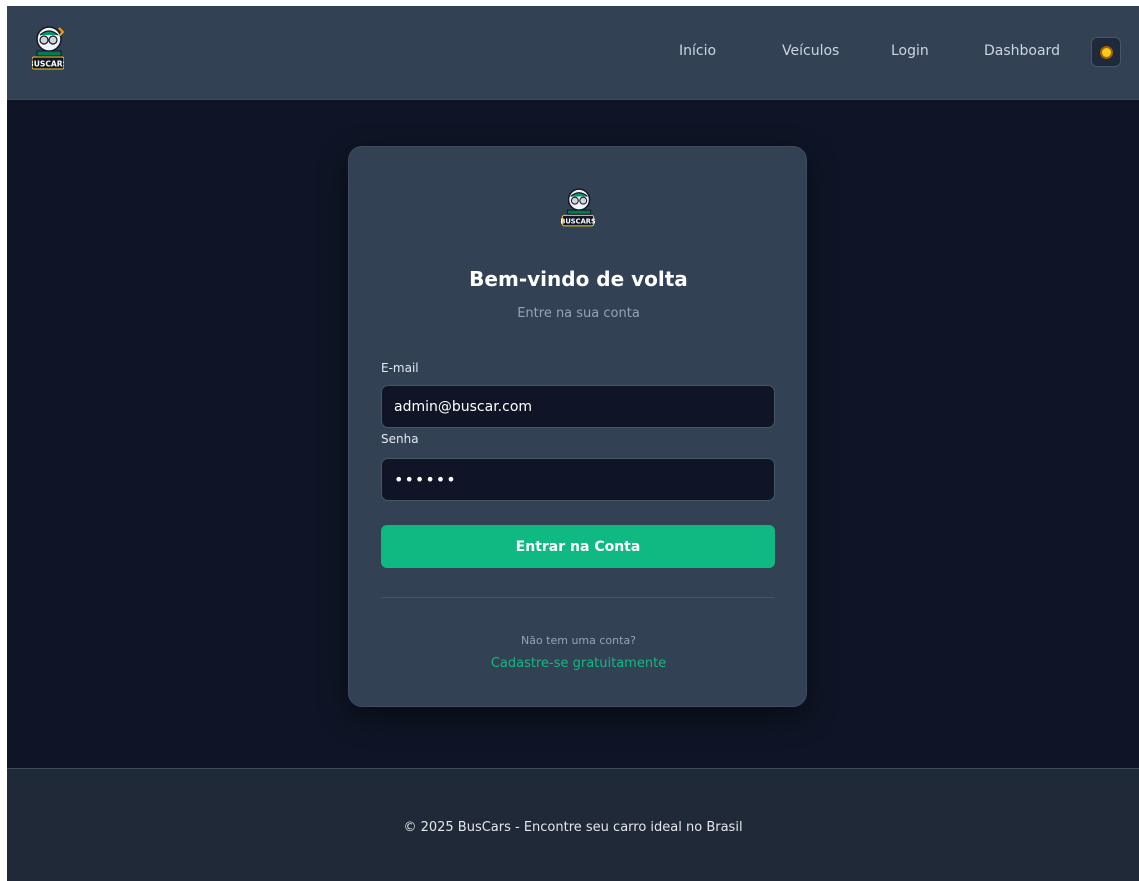 Image resolution: width=1139 pixels, height=881 pixels. What do you see at coordinates (578, 406) in the screenshot?
I see `email-field: admin@buscar.com` at bounding box center [578, 406].